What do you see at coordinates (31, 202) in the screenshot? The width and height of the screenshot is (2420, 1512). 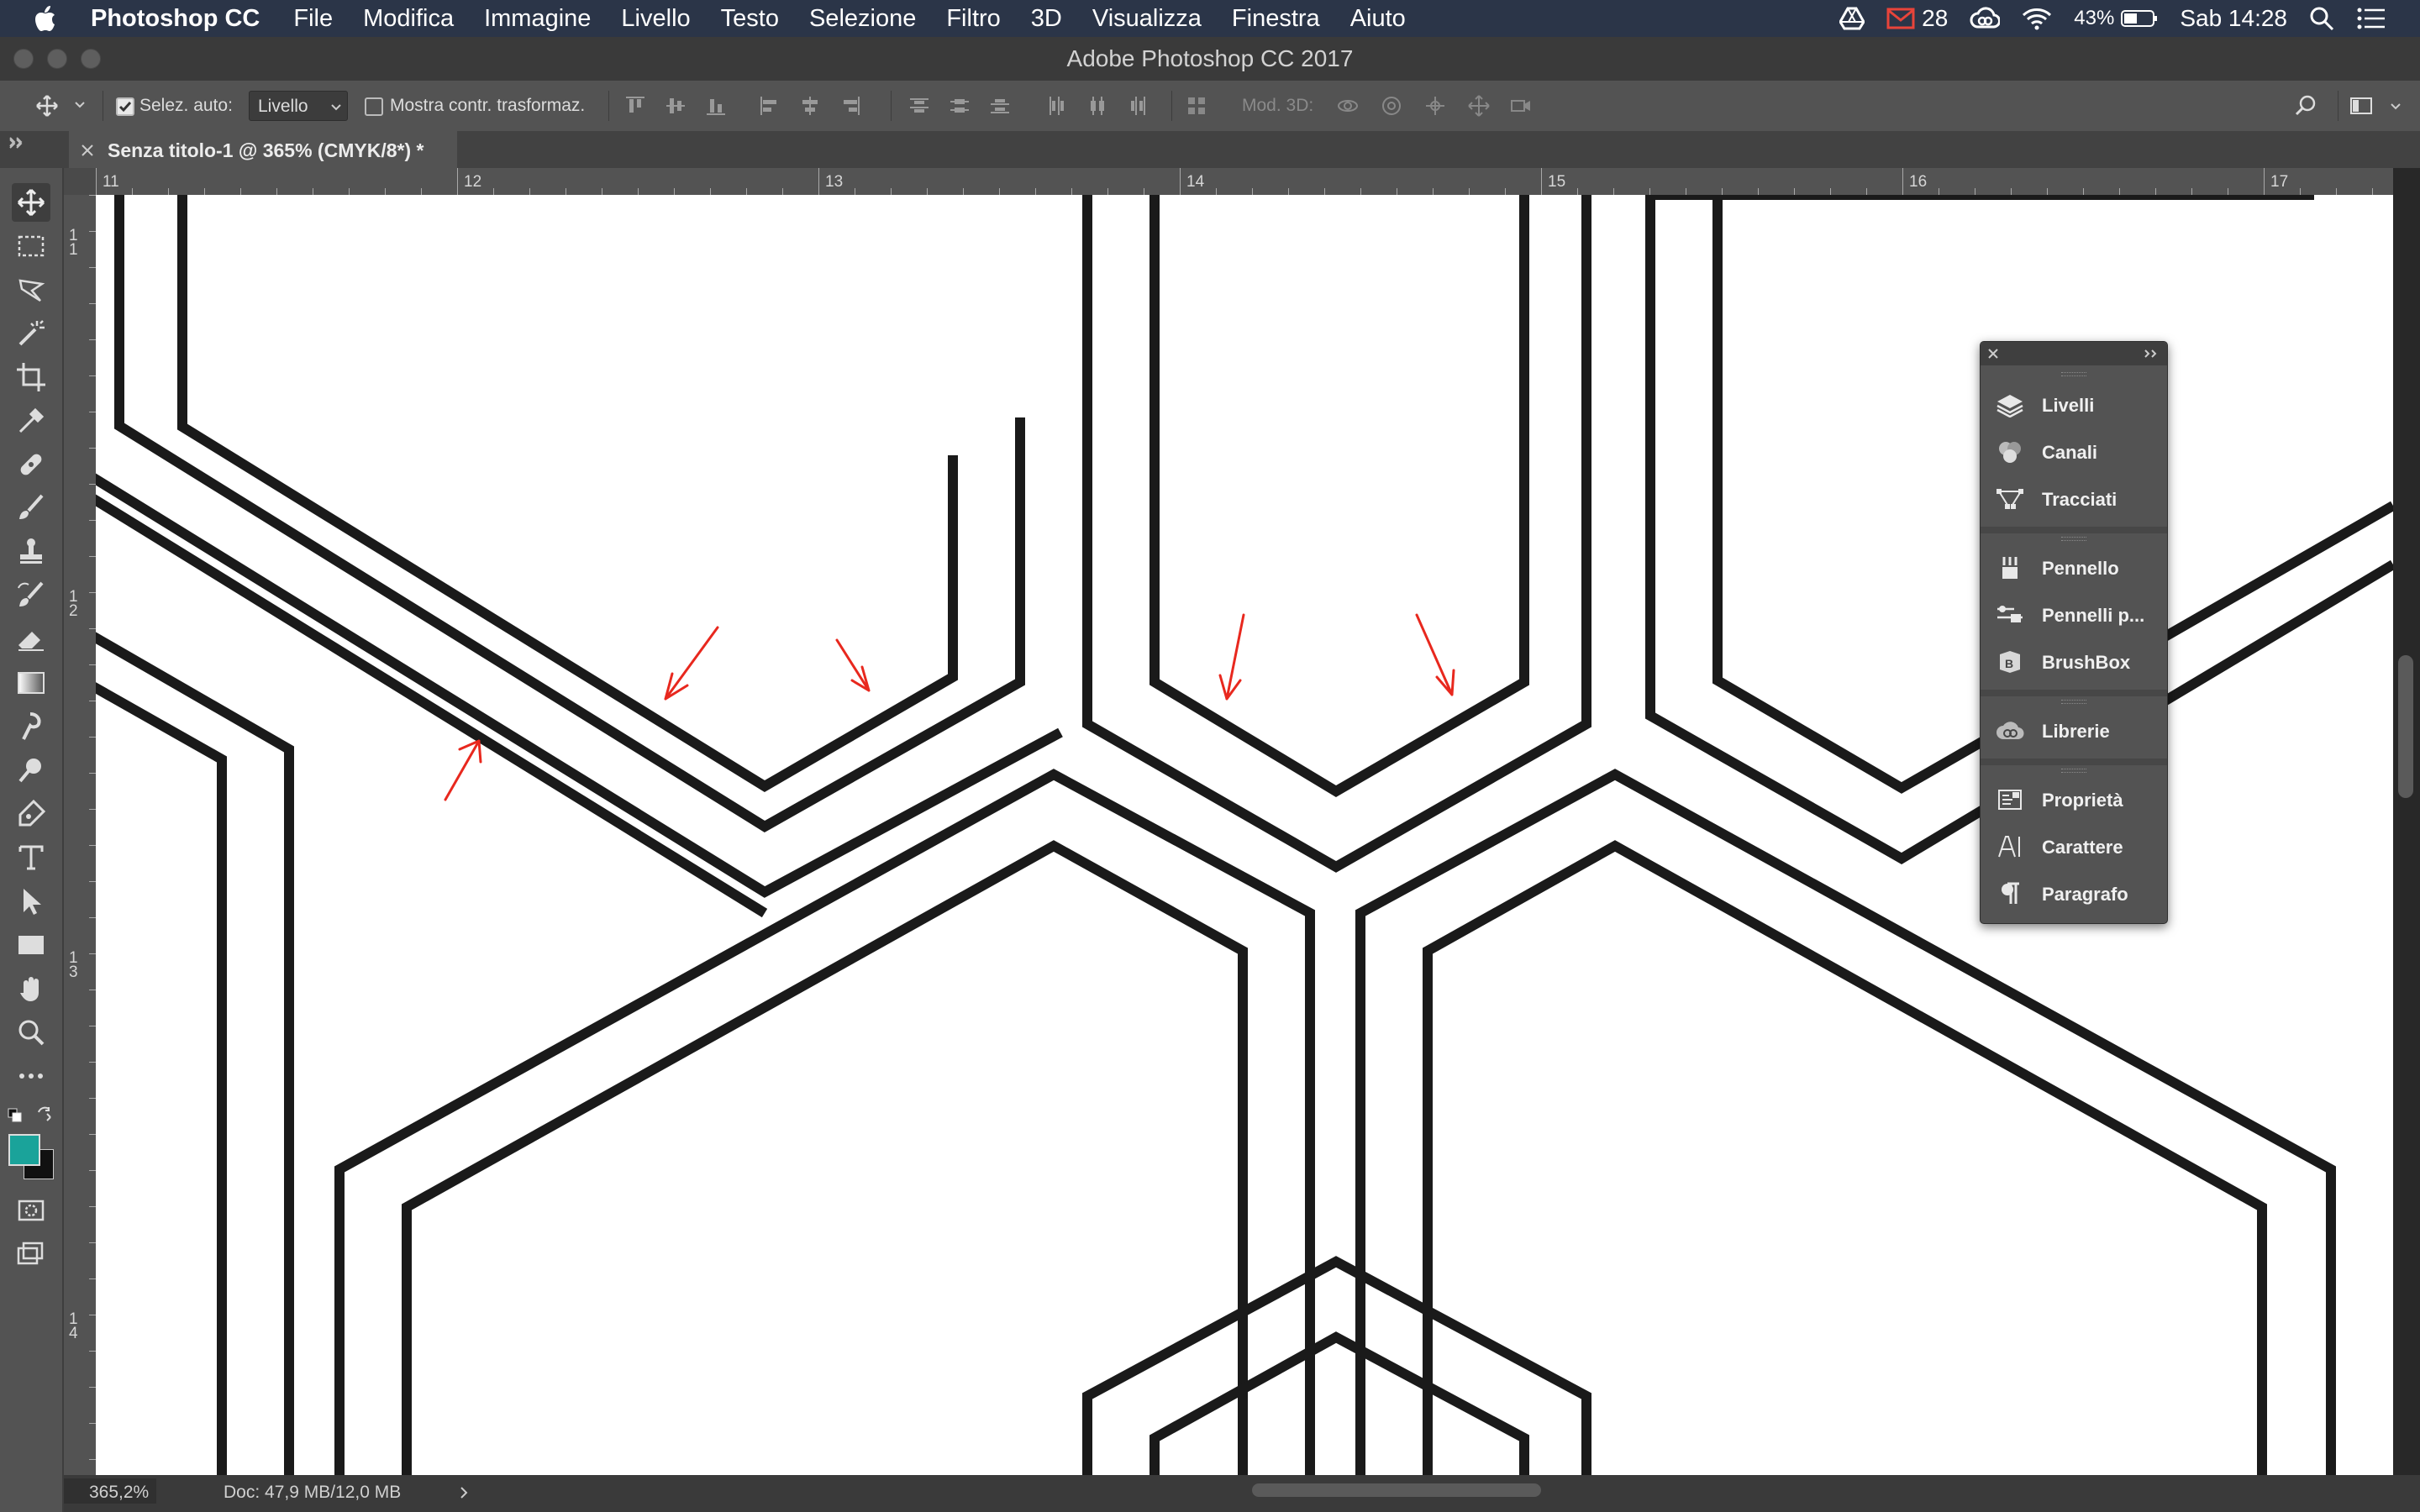 I see `move-tool` at bounding box center [31, 202].